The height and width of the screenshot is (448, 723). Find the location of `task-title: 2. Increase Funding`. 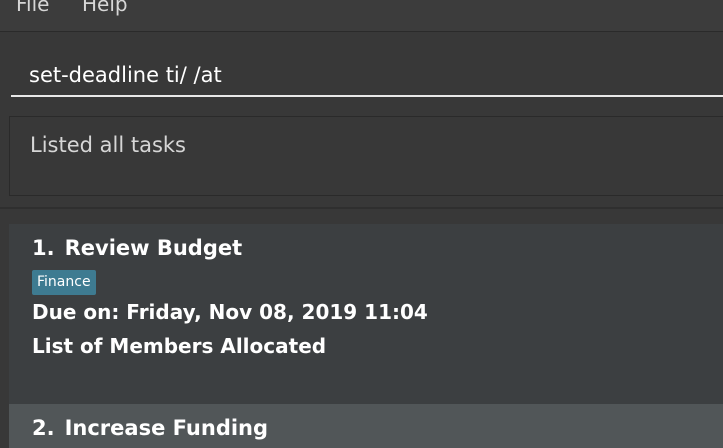

task-title: 2. Increase Funding is located at coordinates (150, 428).